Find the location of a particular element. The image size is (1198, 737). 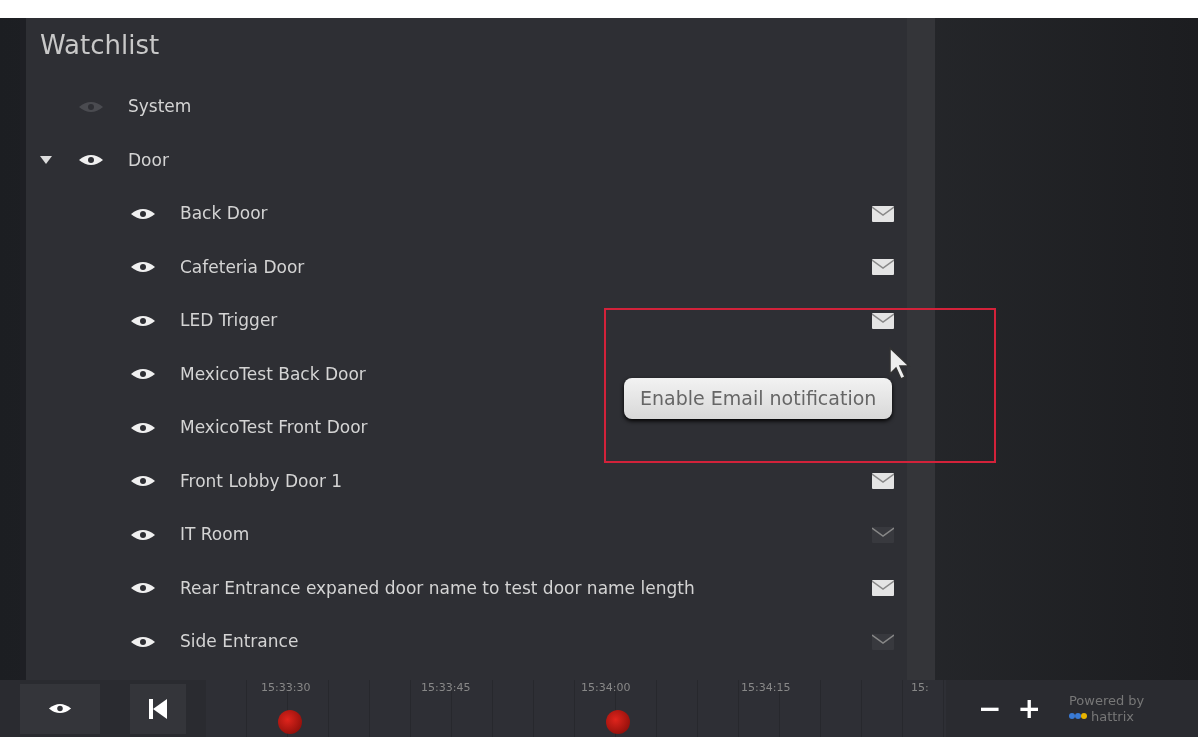

skip-to-start-icon is located at coordinates (158, 708).